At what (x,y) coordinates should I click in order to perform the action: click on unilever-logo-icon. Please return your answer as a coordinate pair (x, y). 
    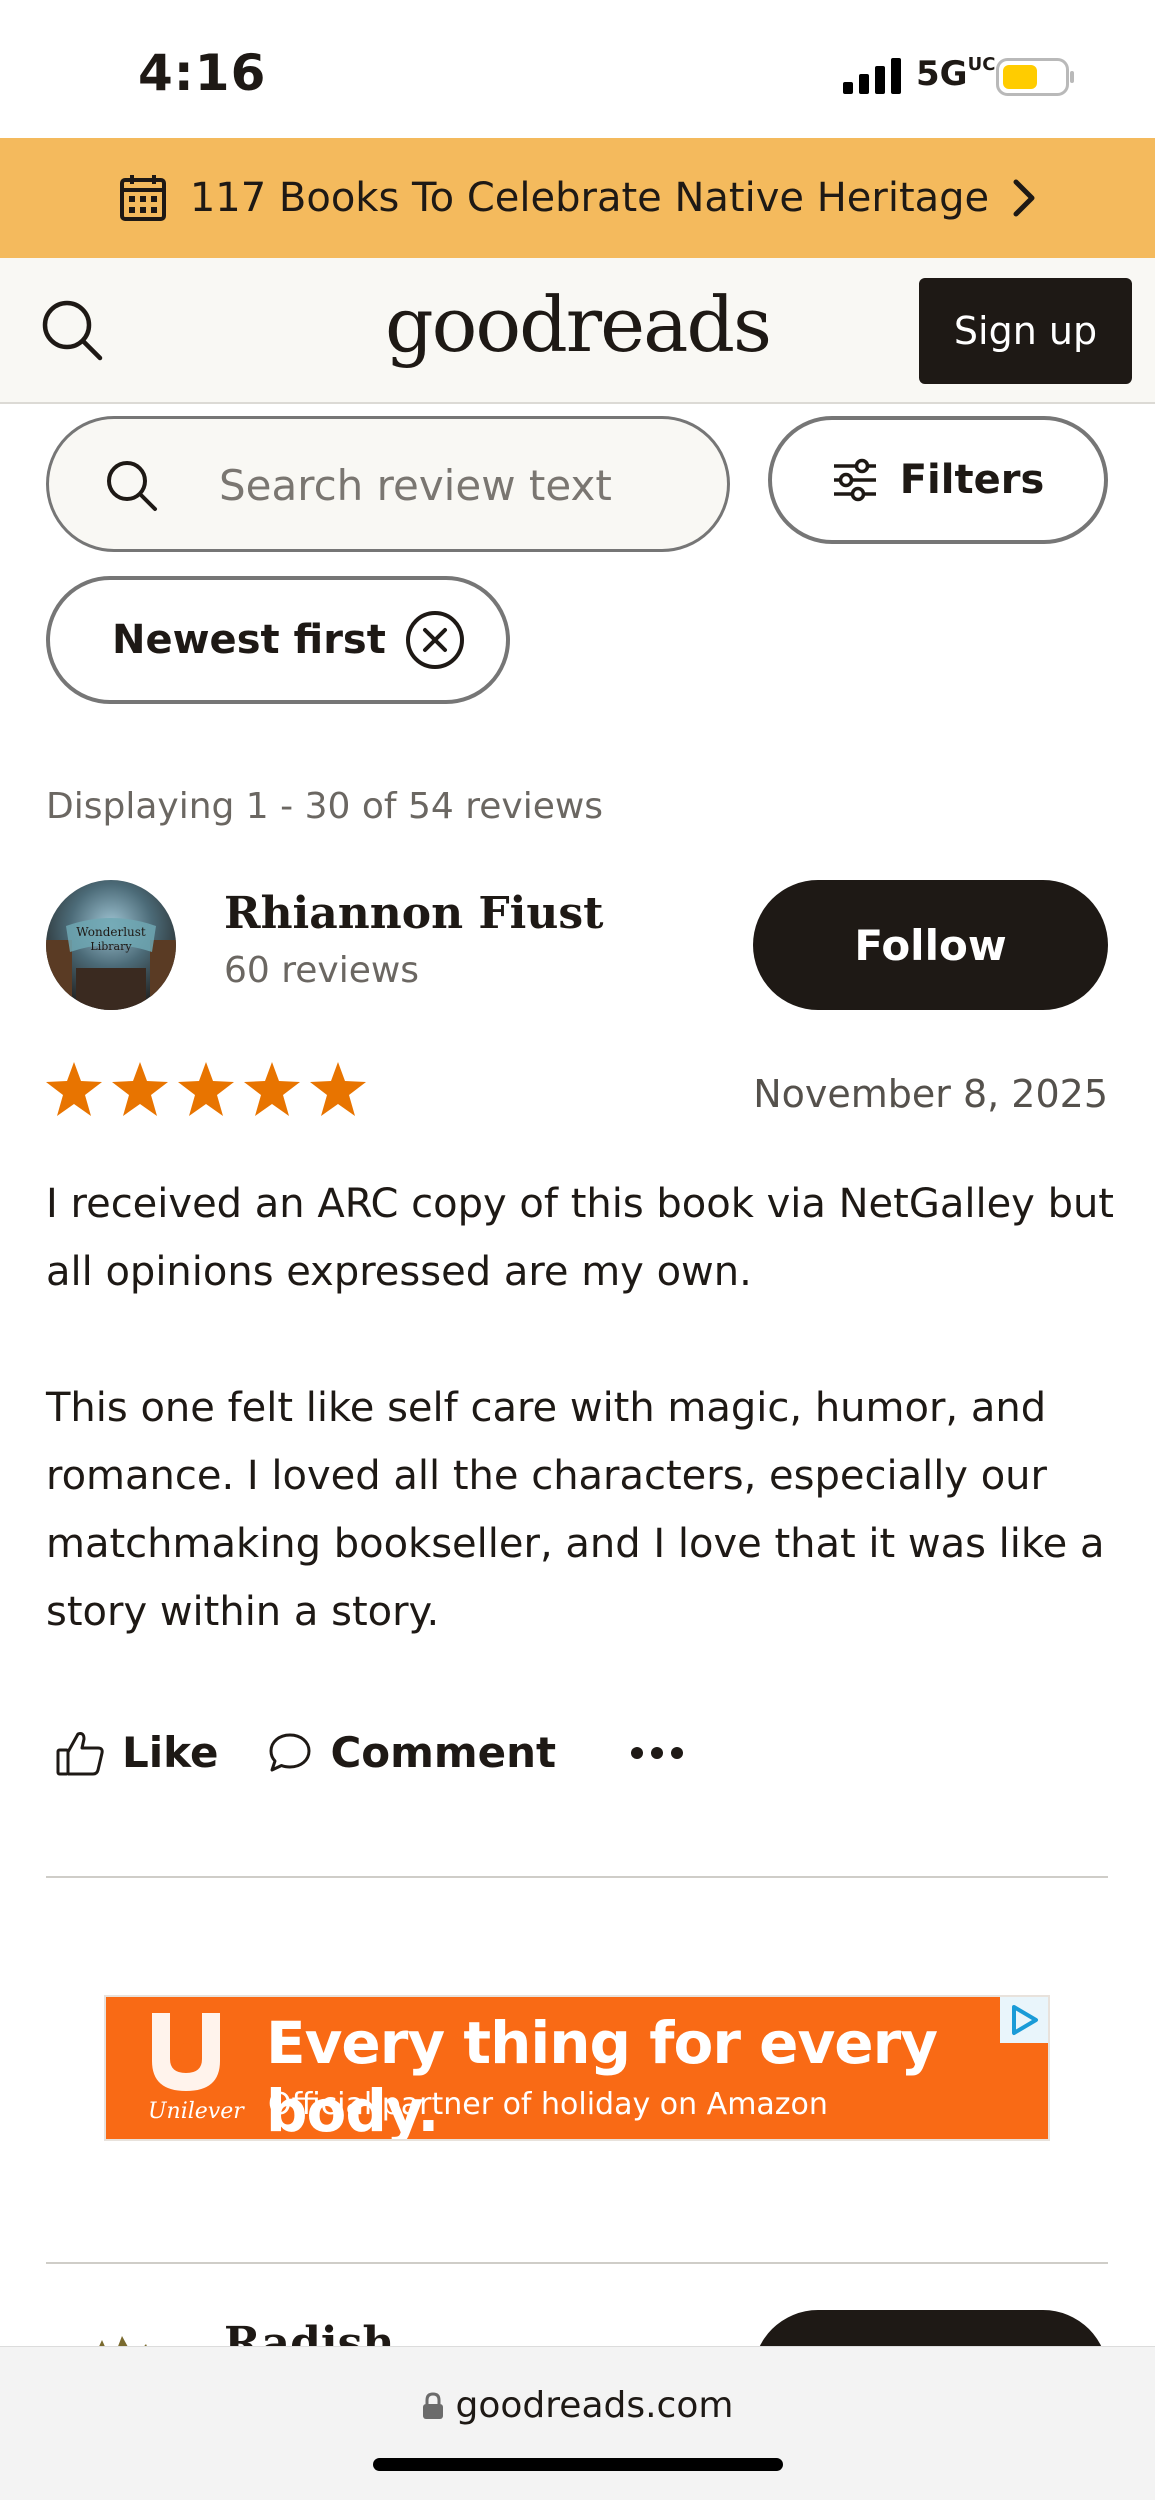
    Looking at the image, I should click on (186, 2052).